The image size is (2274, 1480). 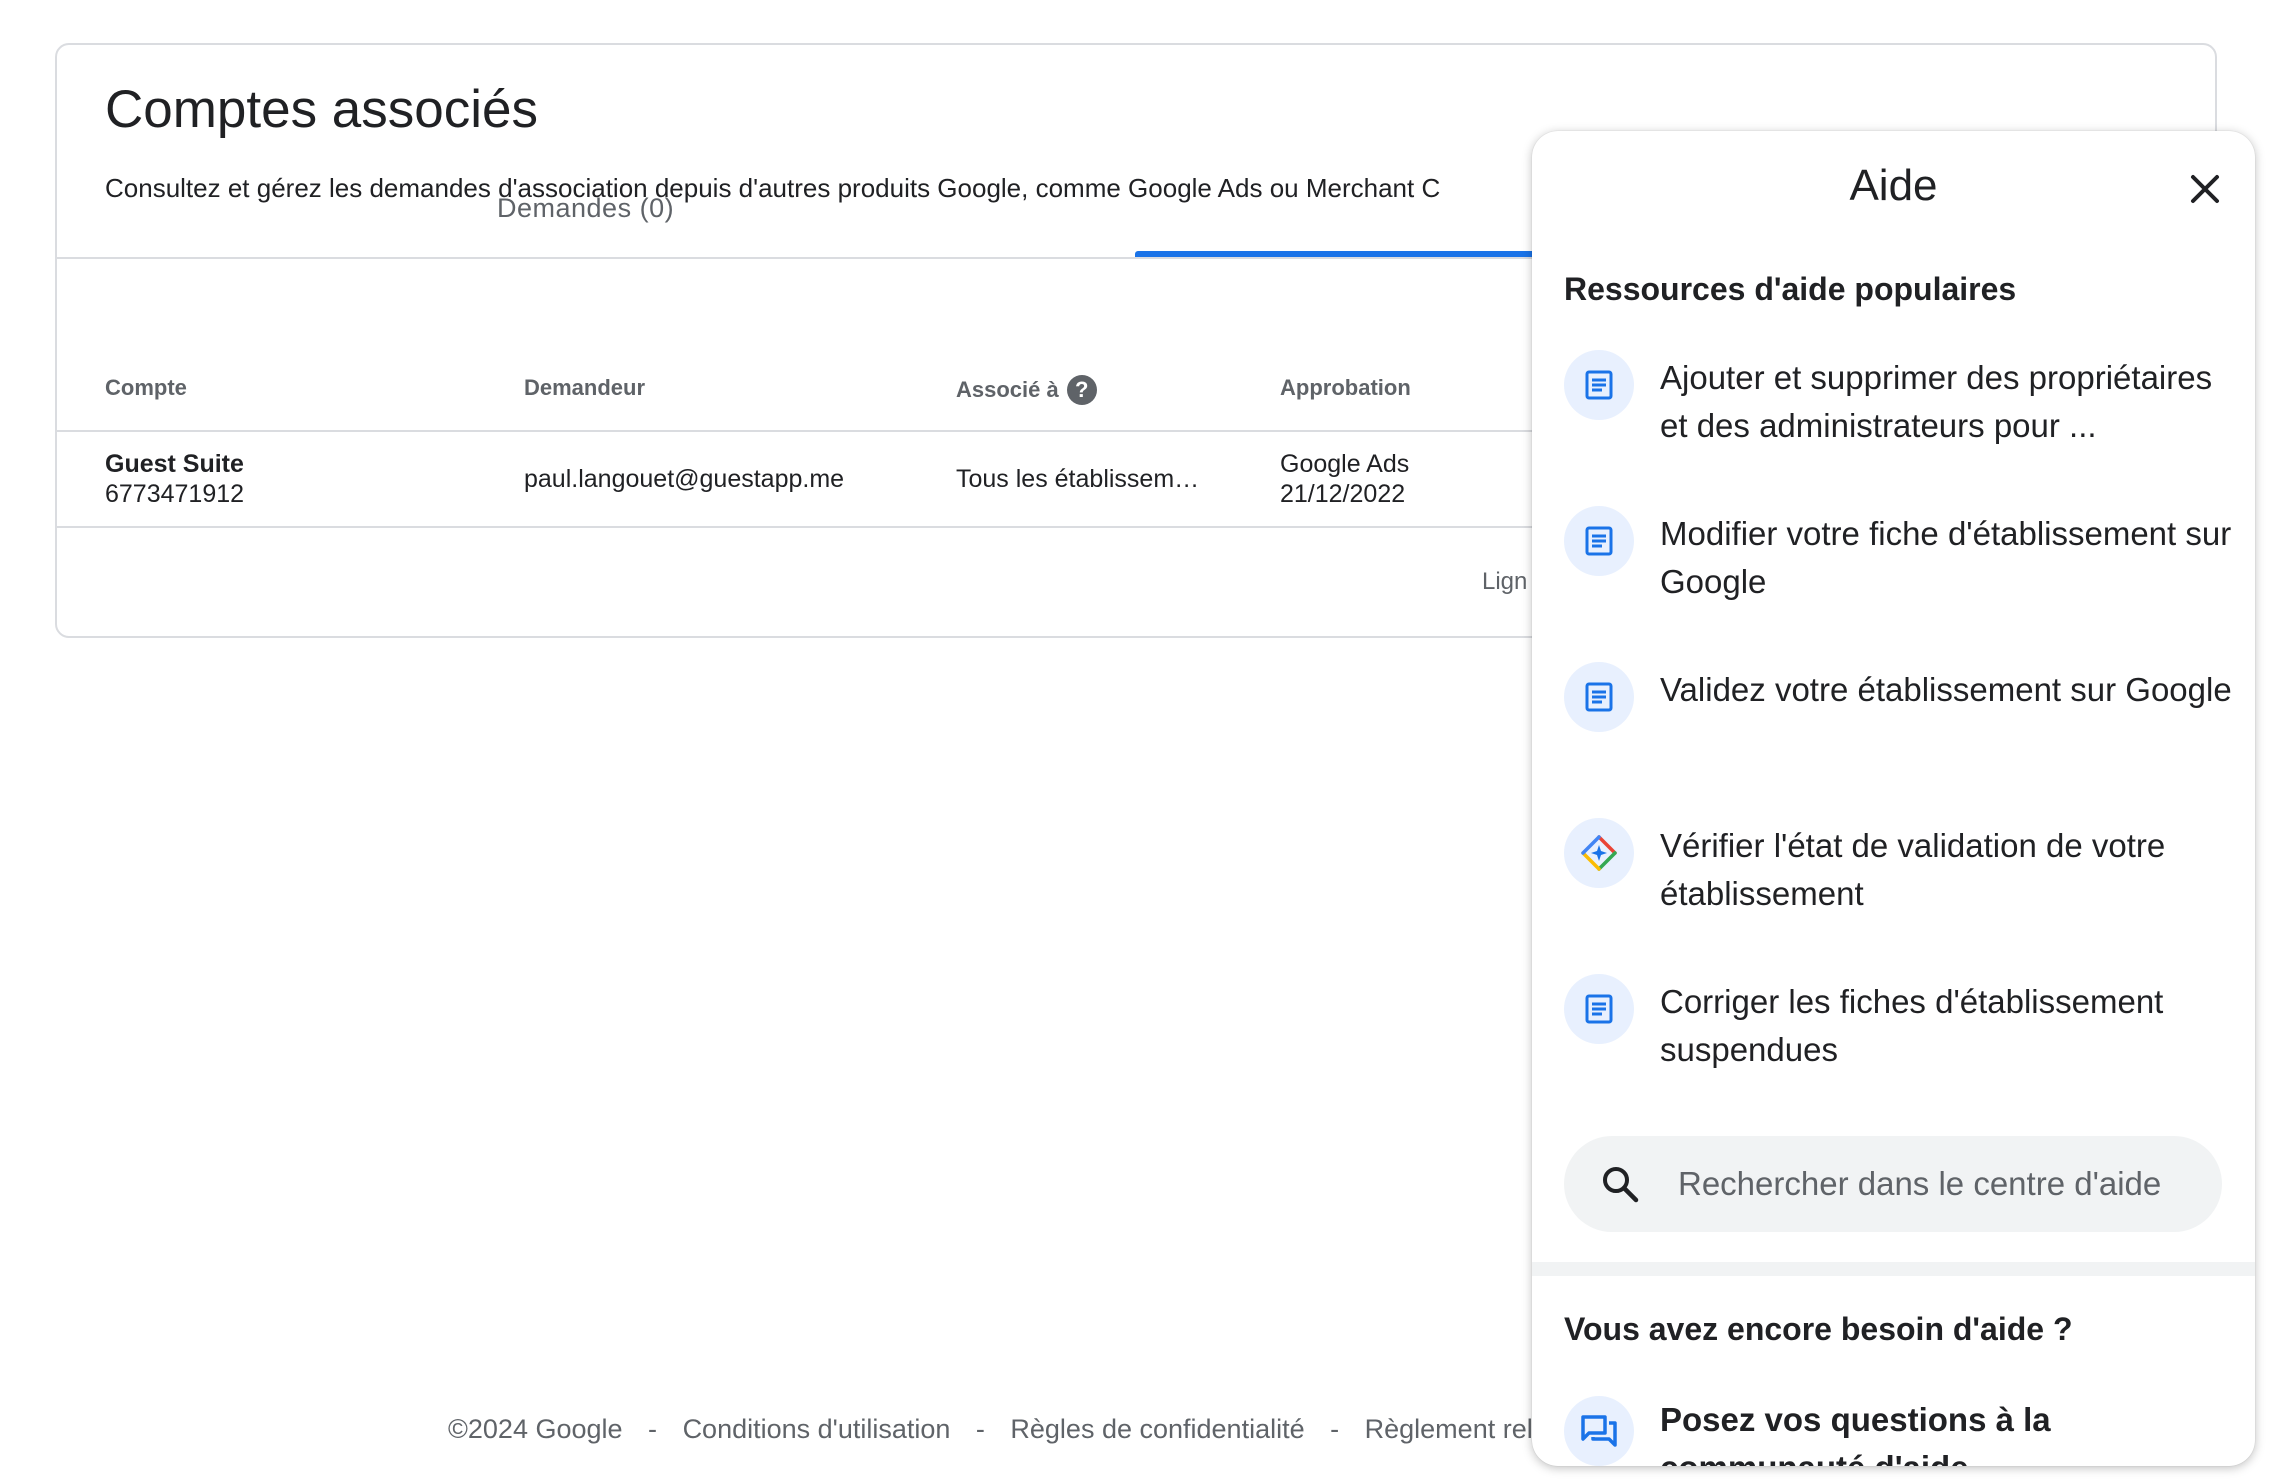 I want to click on sparkle-diamond-icon, so click(x=1599, y=853).